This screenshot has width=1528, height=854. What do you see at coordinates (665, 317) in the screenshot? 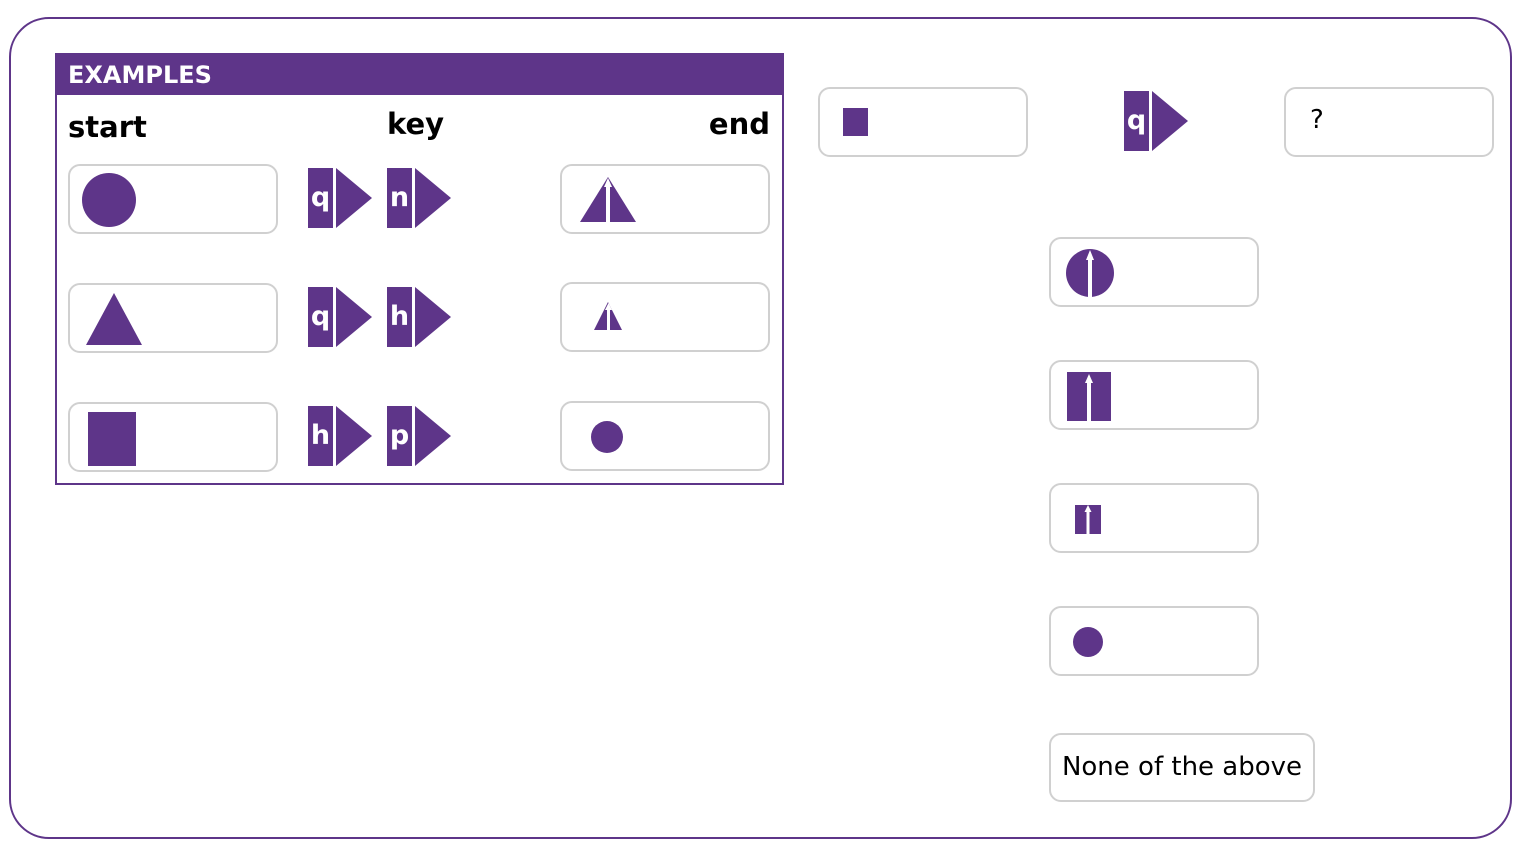
I see `example-2-end` at bounding box center [665, 317].